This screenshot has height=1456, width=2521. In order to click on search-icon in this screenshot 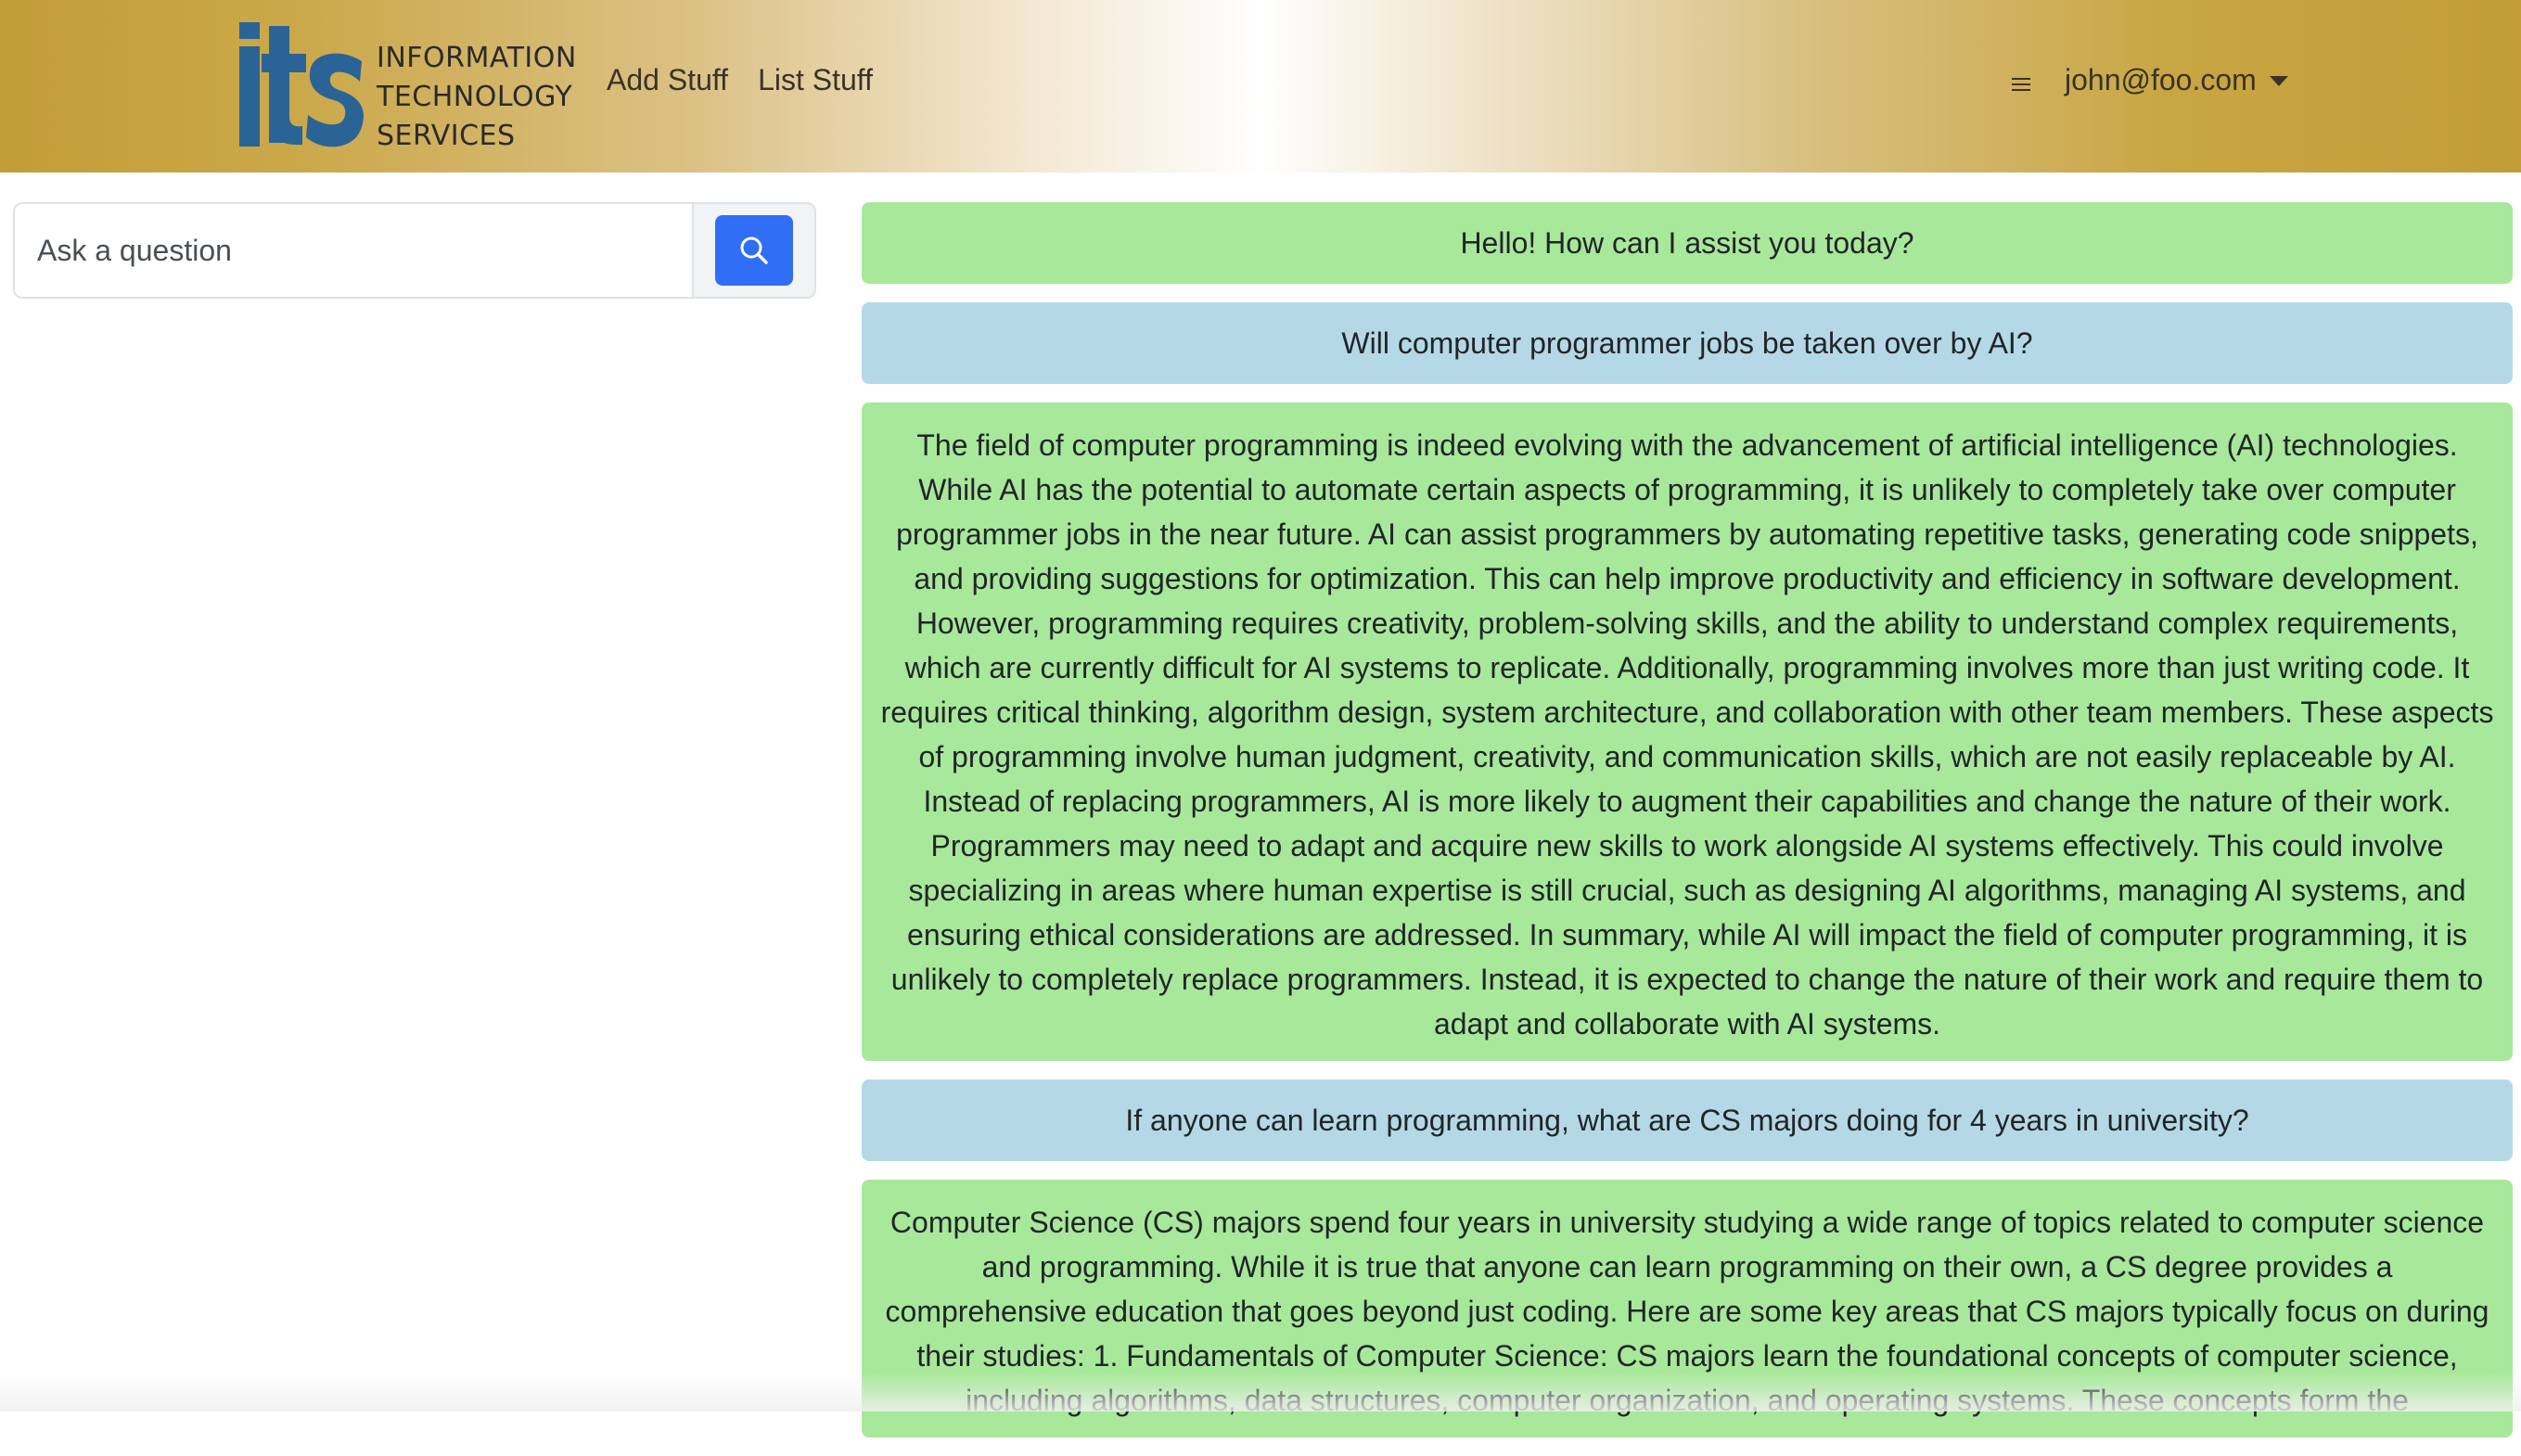, I will do `click(754, 250)`.